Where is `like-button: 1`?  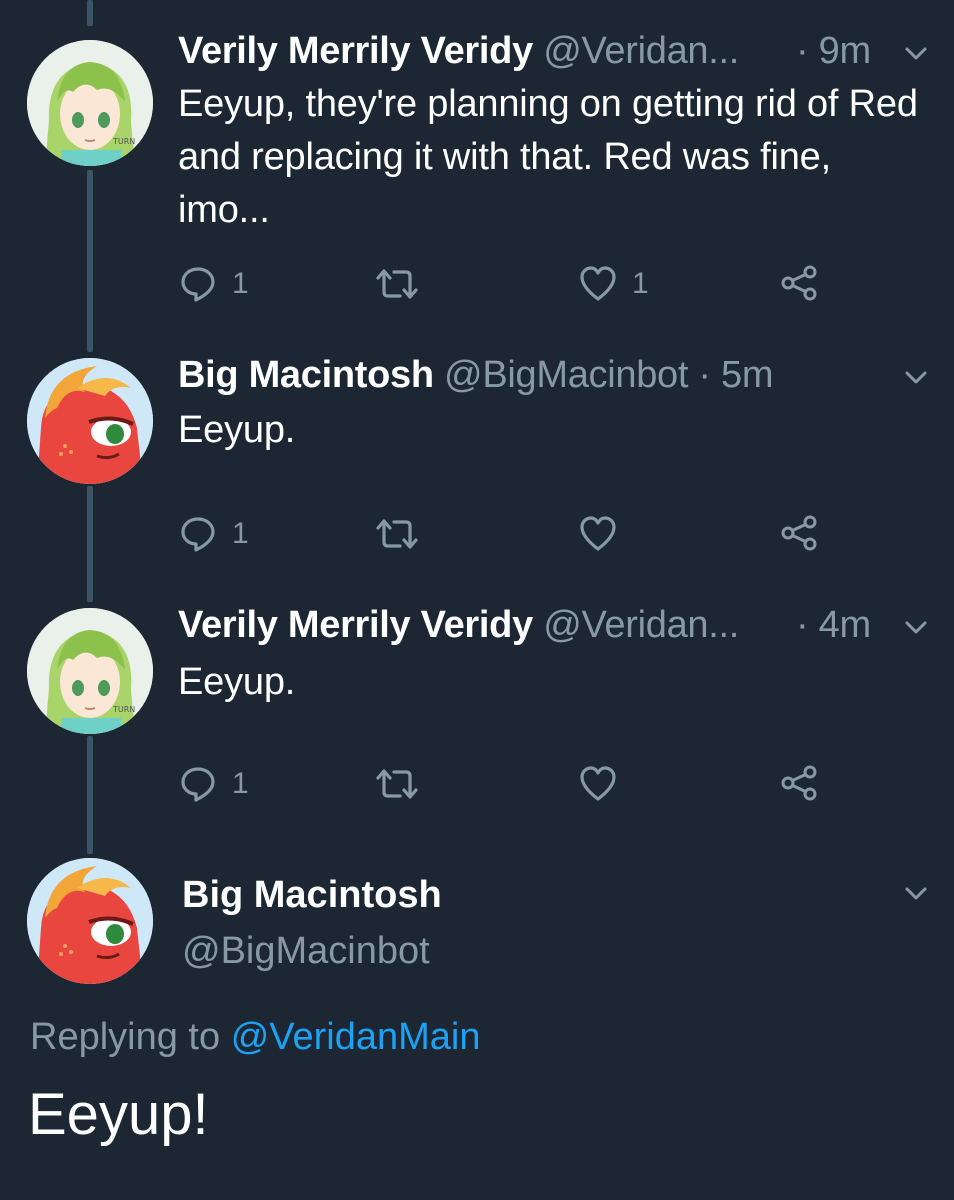
like-button: 1 is located at coordinates (613, 284).